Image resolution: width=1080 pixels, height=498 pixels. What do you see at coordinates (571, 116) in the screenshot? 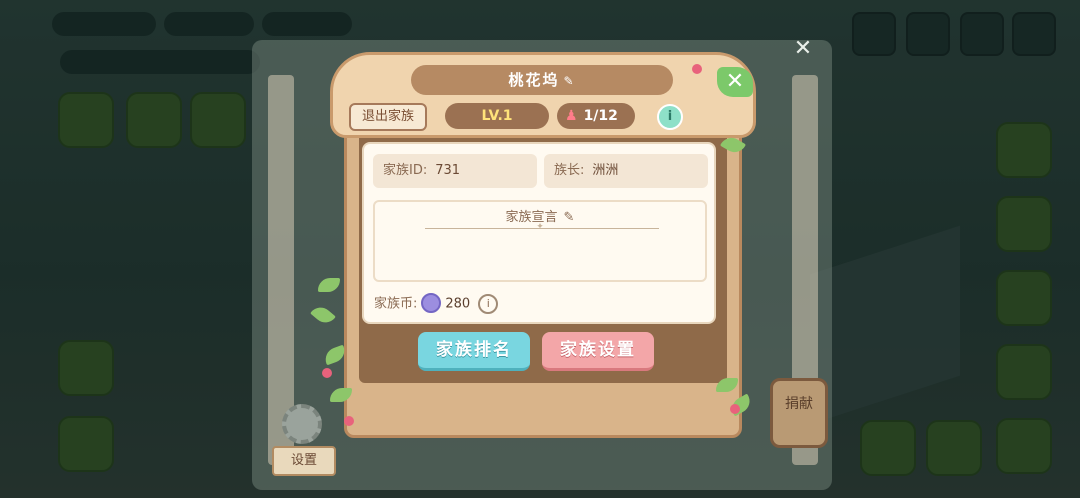
I see `person-icon: ♟` at bounding box center [571, 116].